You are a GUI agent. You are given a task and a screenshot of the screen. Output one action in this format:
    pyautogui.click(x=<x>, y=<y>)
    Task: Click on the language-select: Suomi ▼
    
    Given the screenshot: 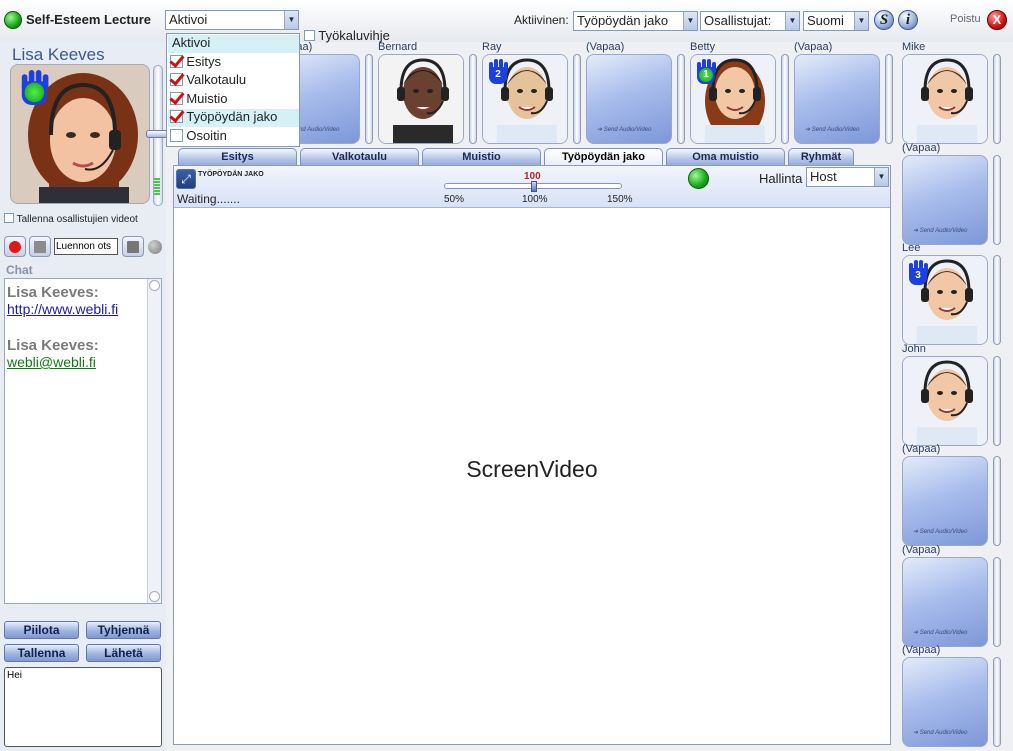 What is the action you would take?
    pyautogui.click(x=836, y=21)
    